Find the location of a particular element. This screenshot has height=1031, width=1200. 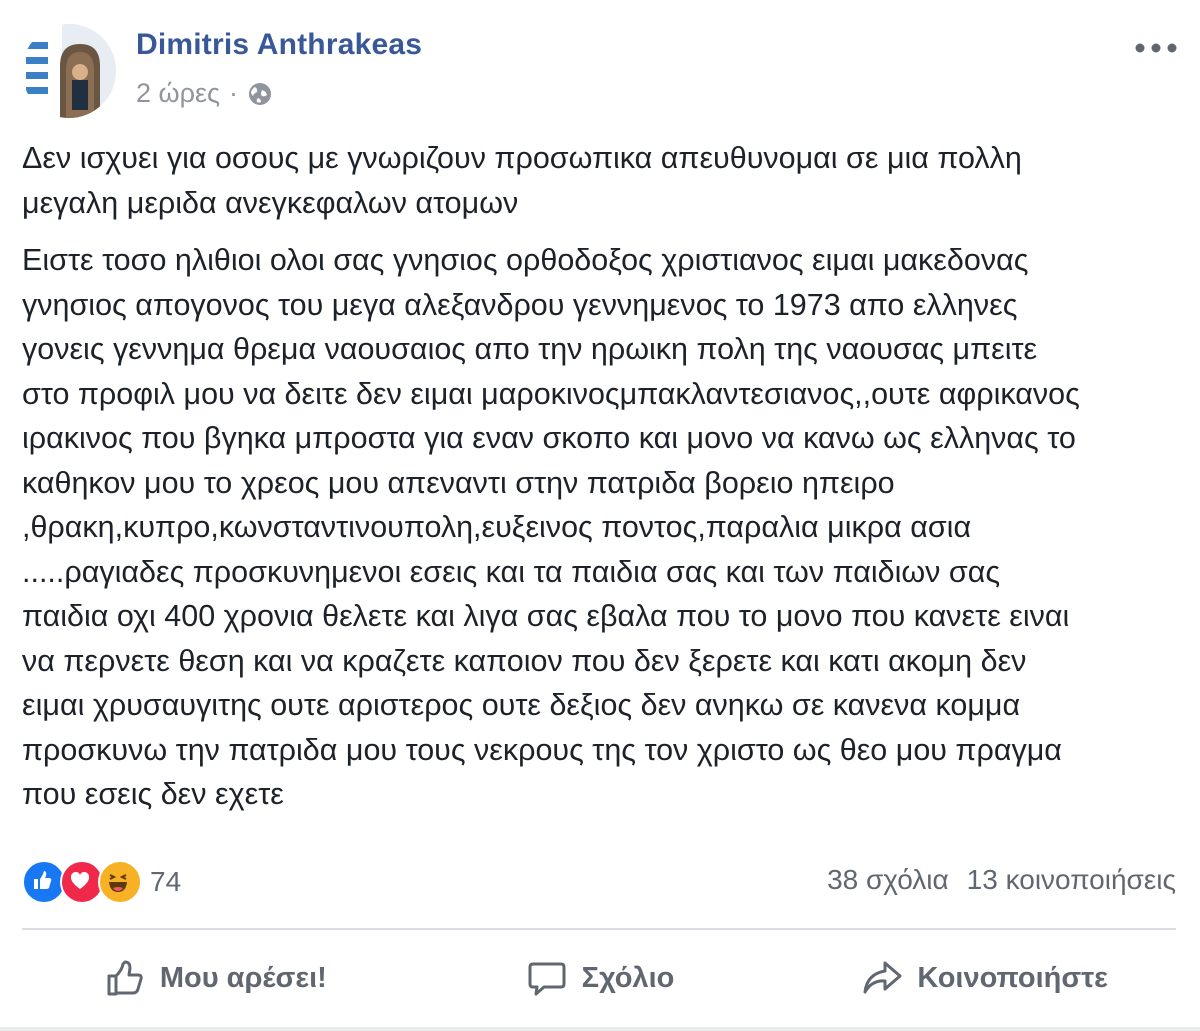

post-stats: 38 σχόλια 13 κοινοποιήσεις is located at coordinates (1001, 880).